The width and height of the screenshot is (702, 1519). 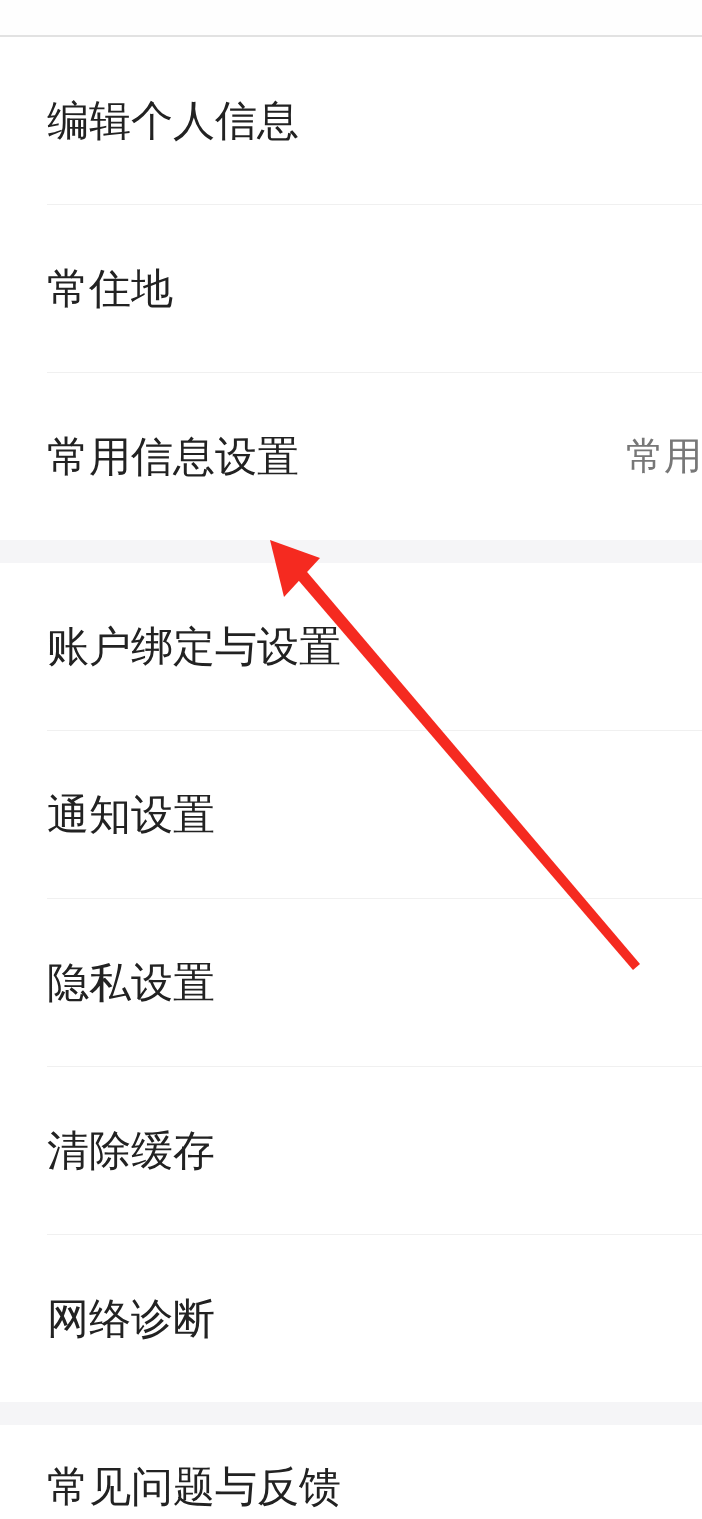 I want to click on item-label: 常见问题与反馈, so click(x=194, y=1487).